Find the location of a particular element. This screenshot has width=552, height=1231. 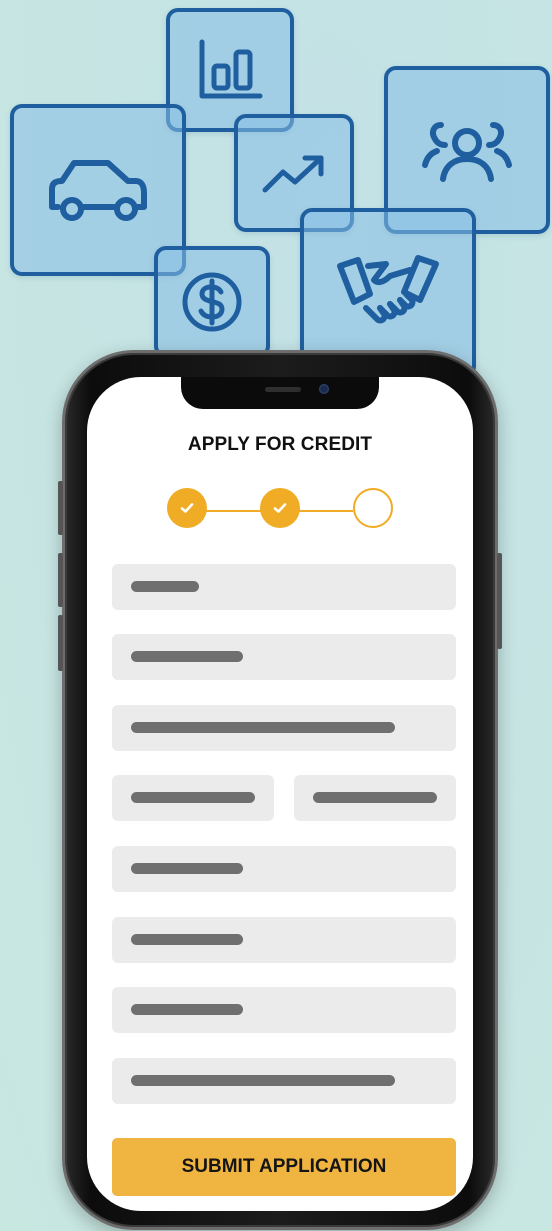

progress-stepper is located at coordinates (283, 511).